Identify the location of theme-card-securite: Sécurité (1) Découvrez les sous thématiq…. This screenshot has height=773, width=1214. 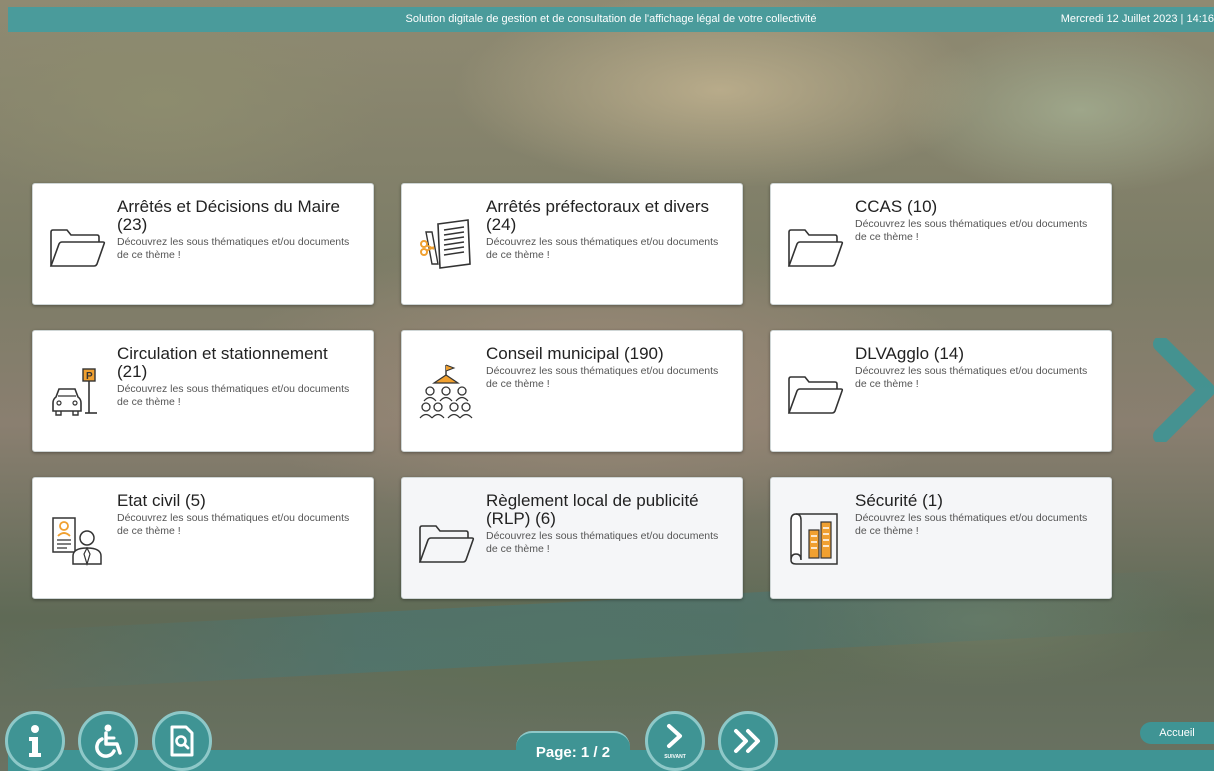
(941, 538).